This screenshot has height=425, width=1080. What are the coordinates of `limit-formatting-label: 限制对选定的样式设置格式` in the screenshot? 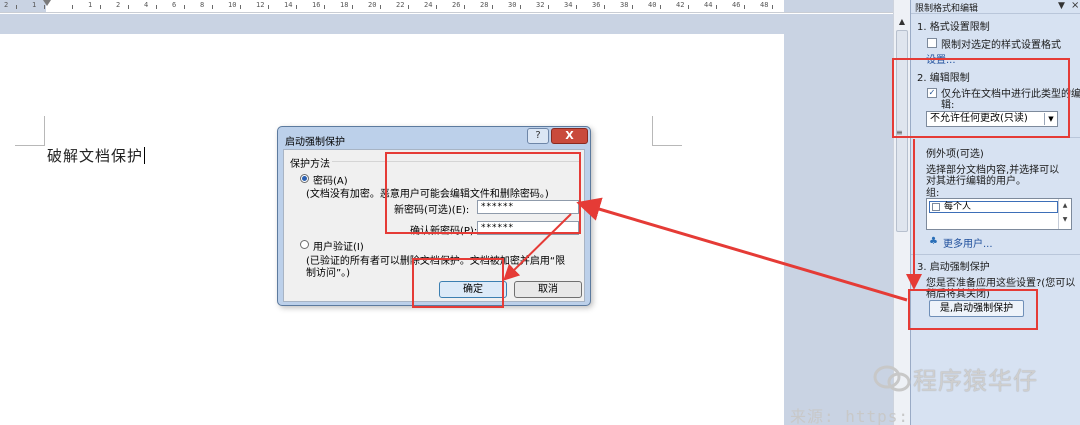 It's located at (1001, 43).